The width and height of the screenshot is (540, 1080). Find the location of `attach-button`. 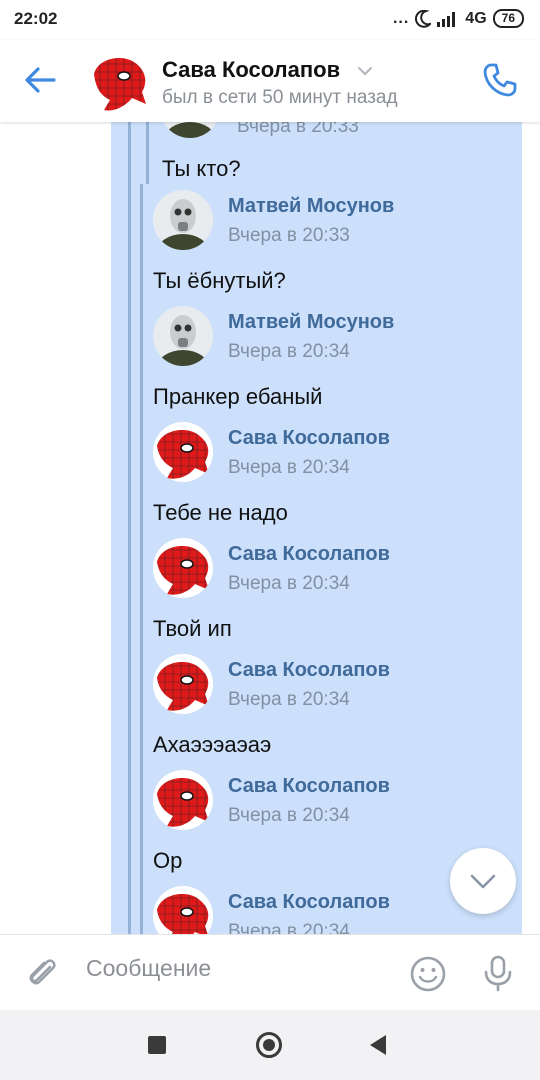

attach-button is located at coordinates (42, 973).